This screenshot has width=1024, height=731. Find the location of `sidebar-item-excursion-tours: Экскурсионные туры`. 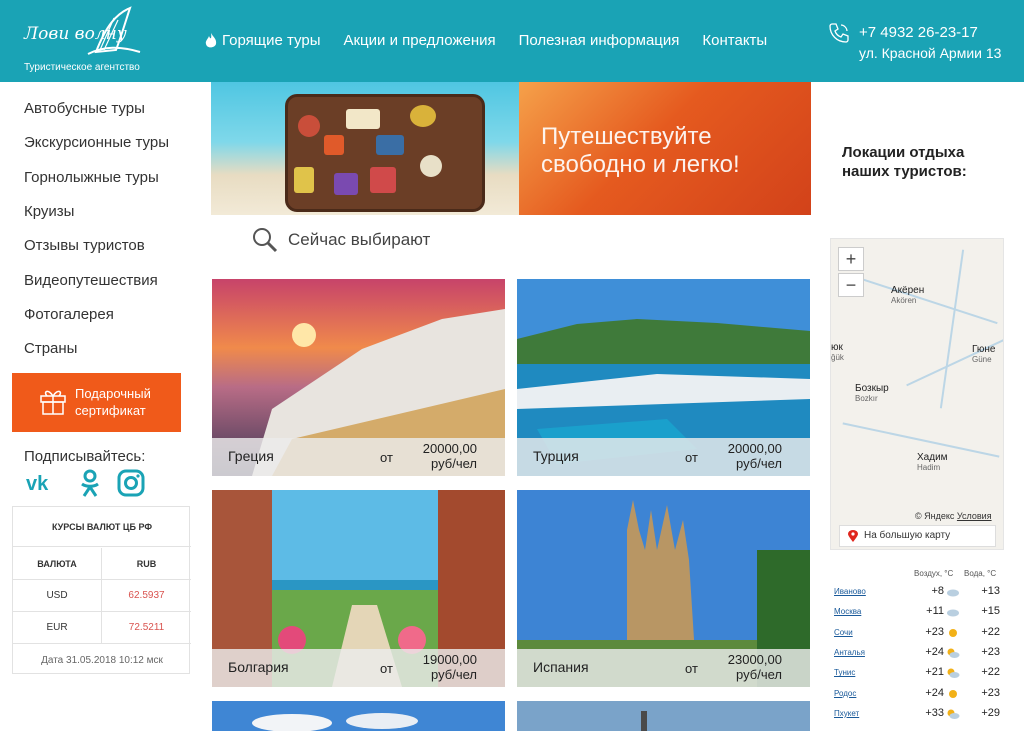

sidebar-item-excursion-tours: Экскурсионные туры is located at coordinates (96, 142).